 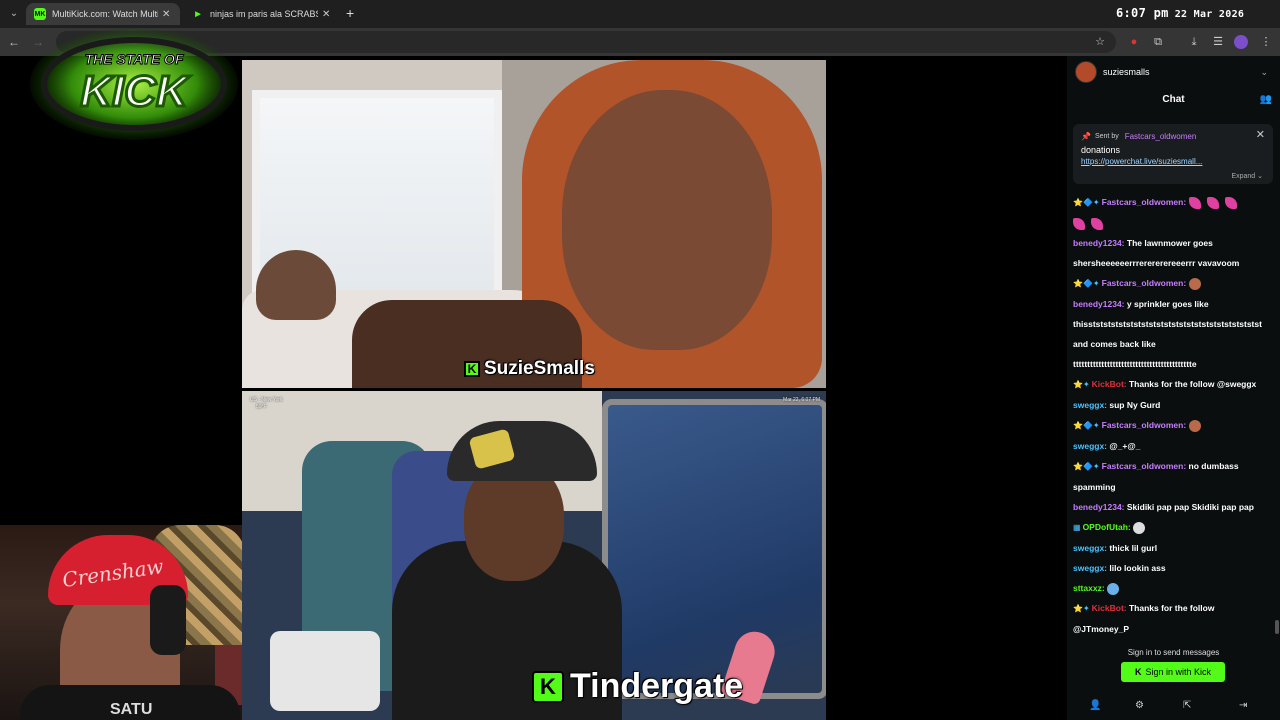 I want to click on chat-text: y sprinkler goes like, so click(x=1167, y=304).